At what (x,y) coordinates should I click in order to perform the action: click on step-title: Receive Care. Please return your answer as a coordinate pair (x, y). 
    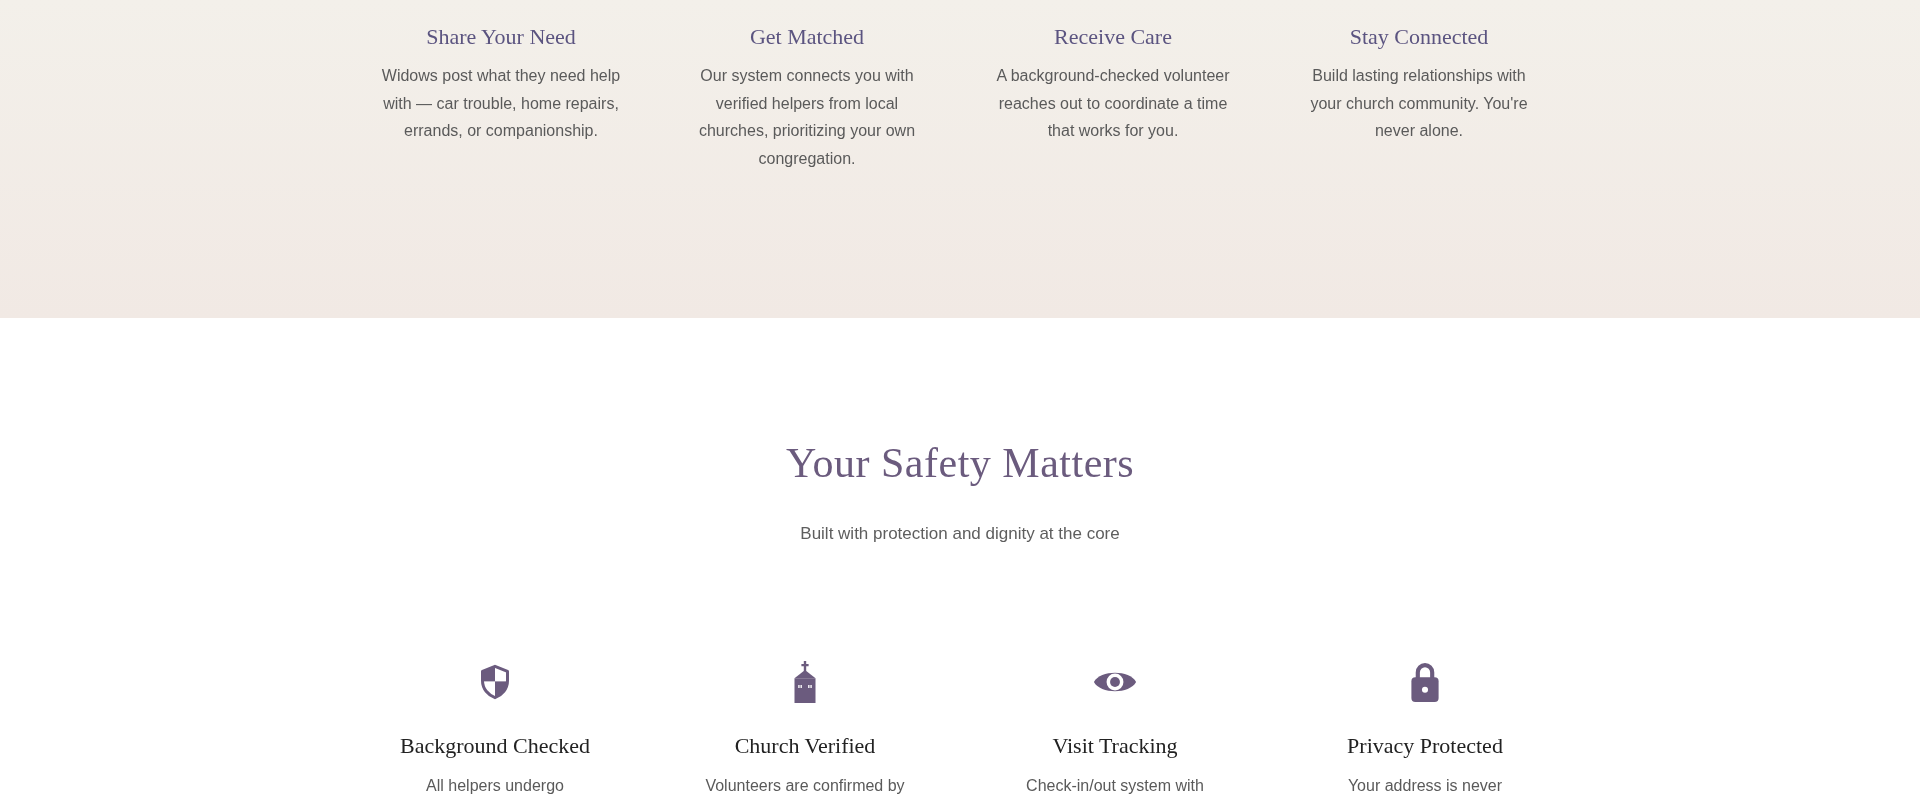
    Looking at the image, I should click on (1113, 37).